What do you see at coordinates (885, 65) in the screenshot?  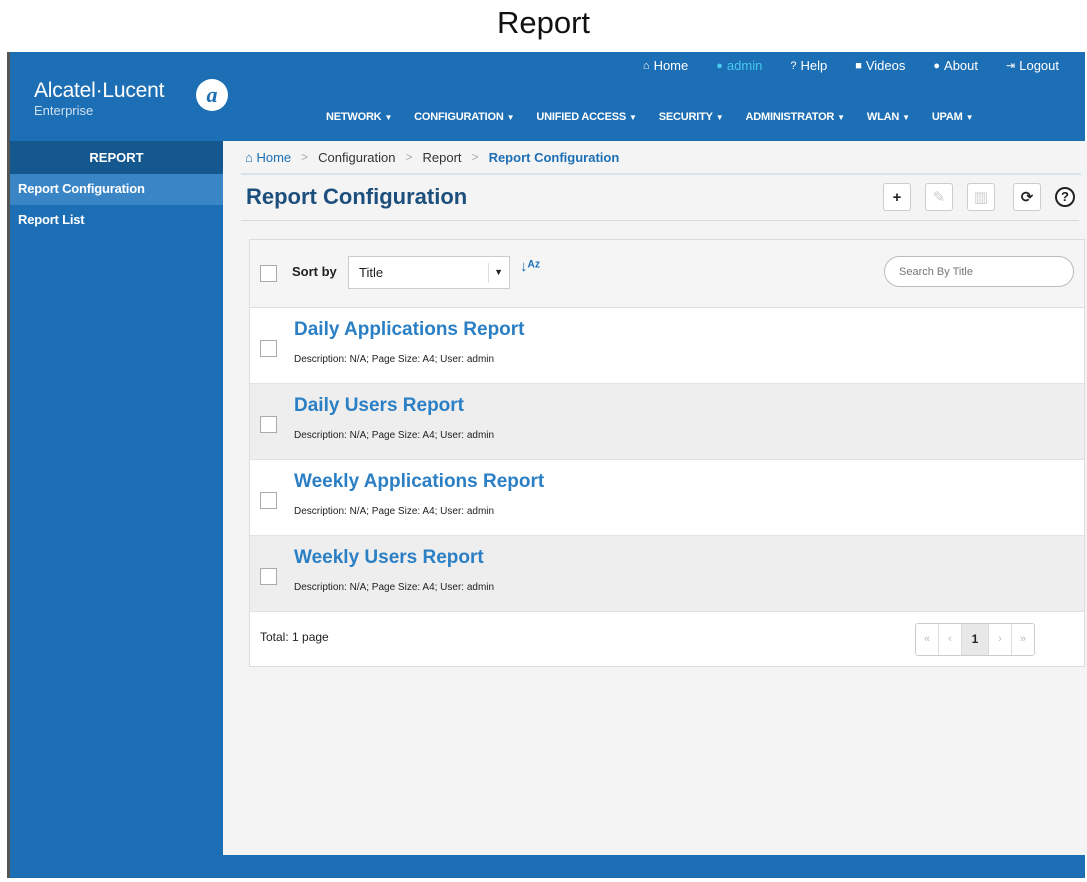 I see `top-nav-label: Videos` at bounding box center [885, 65].